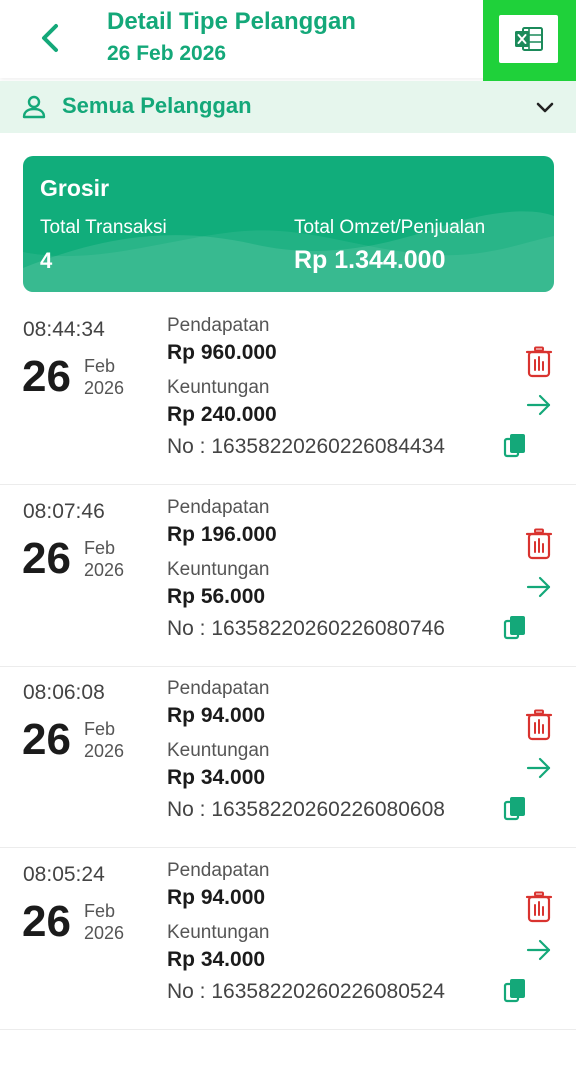  What do you see at coordinates (306, 446) in the screenshot?
I see `transaction-number: No : 16358220260226084434` at bounding box center [306, 446].